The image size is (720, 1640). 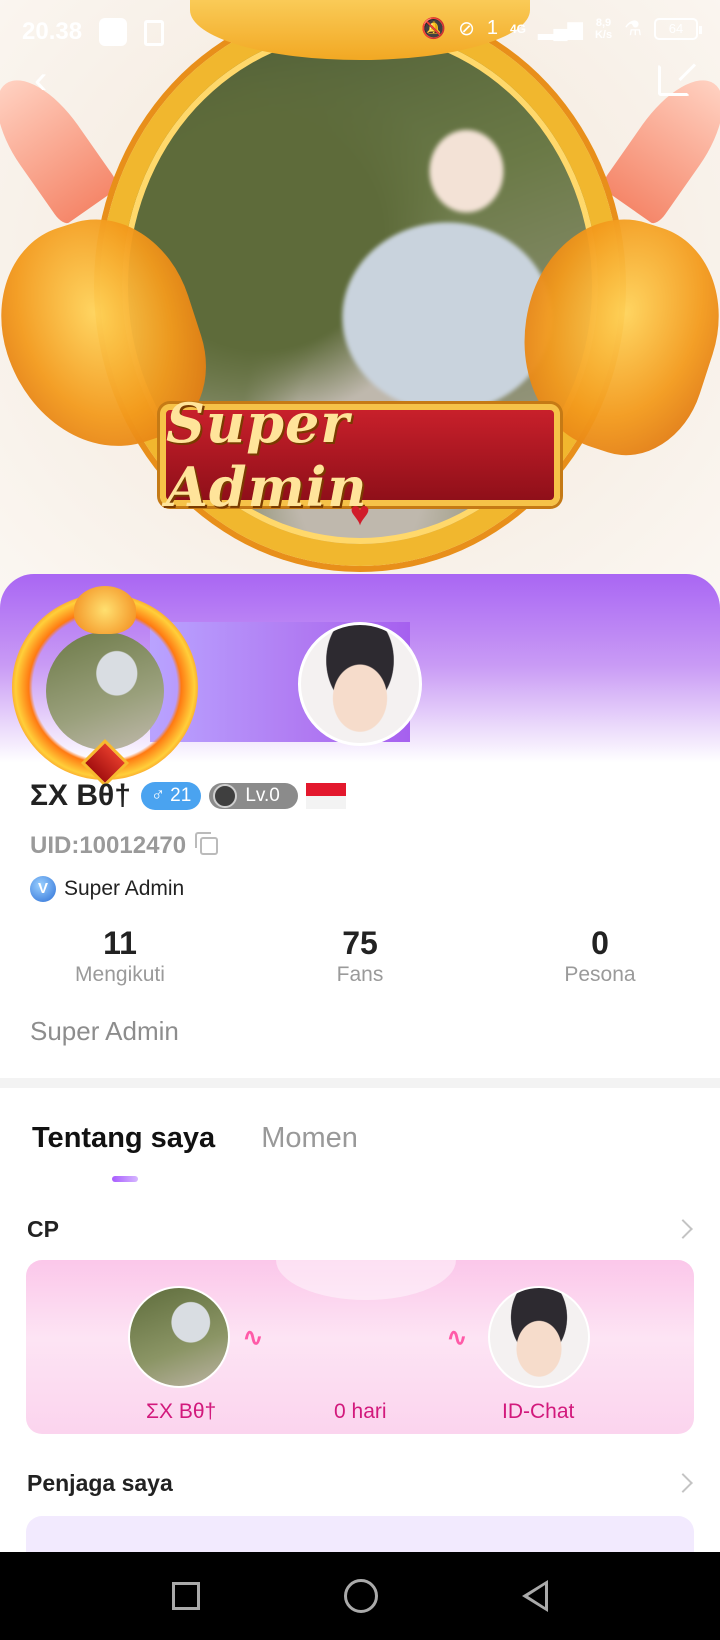 What do you see at coordinates (360, 943) in the screenshot?
I see `stat-value: 75` at bounding box center [360, 943].